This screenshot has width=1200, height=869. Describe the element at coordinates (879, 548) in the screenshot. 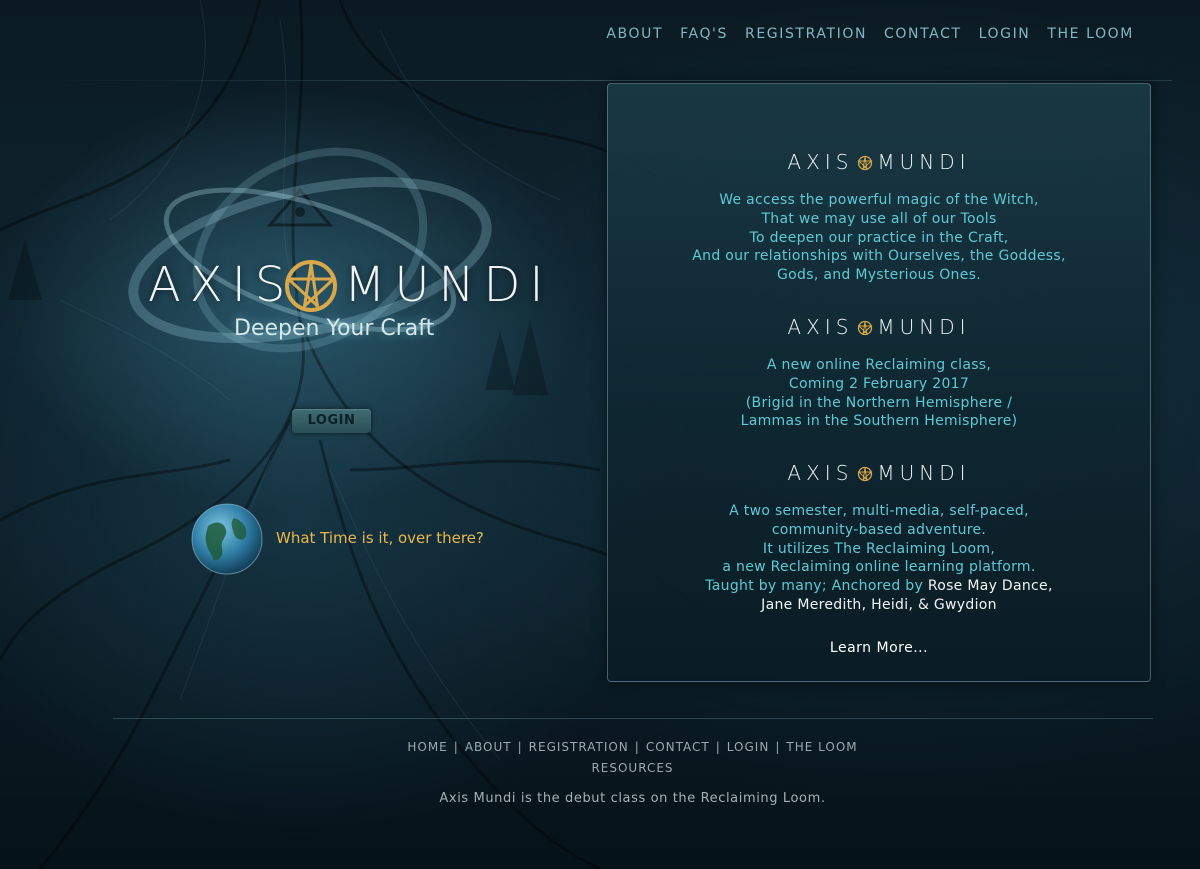

I see `description-line: It utilizes The Reclaiming Loom,` at that location.